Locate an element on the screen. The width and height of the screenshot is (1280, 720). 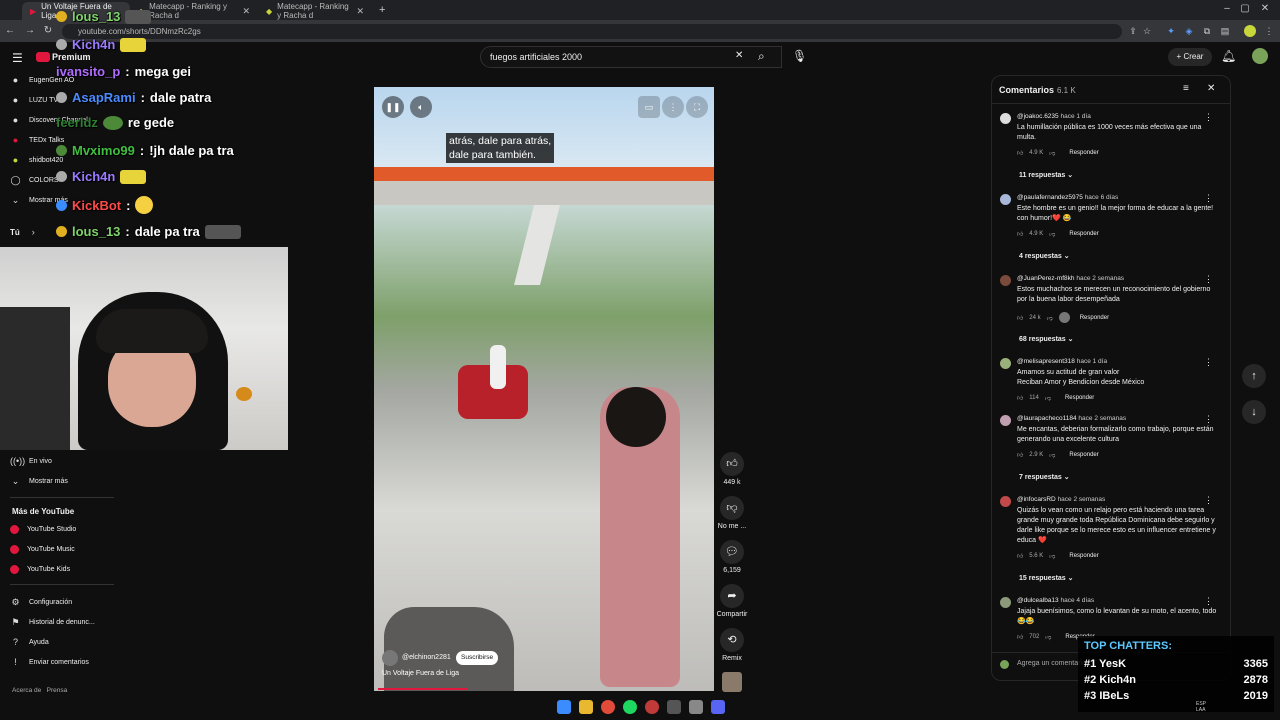
like-button: 👍︎ is located at coordinates (732, 464).